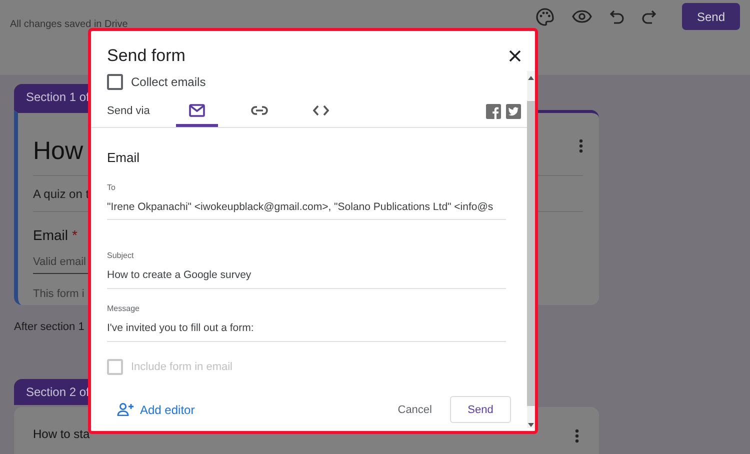 Image resolution: width=750 pixels, height=454 pixels. I want to click on palette-icon, so click(545, 17).